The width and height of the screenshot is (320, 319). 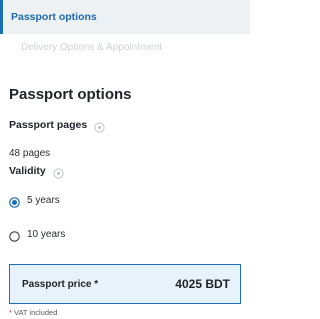 What do you see at coordinates (14, 235) in the screenshot?
I see `radio-unchecked-icon` at bounding box center [14, 235].